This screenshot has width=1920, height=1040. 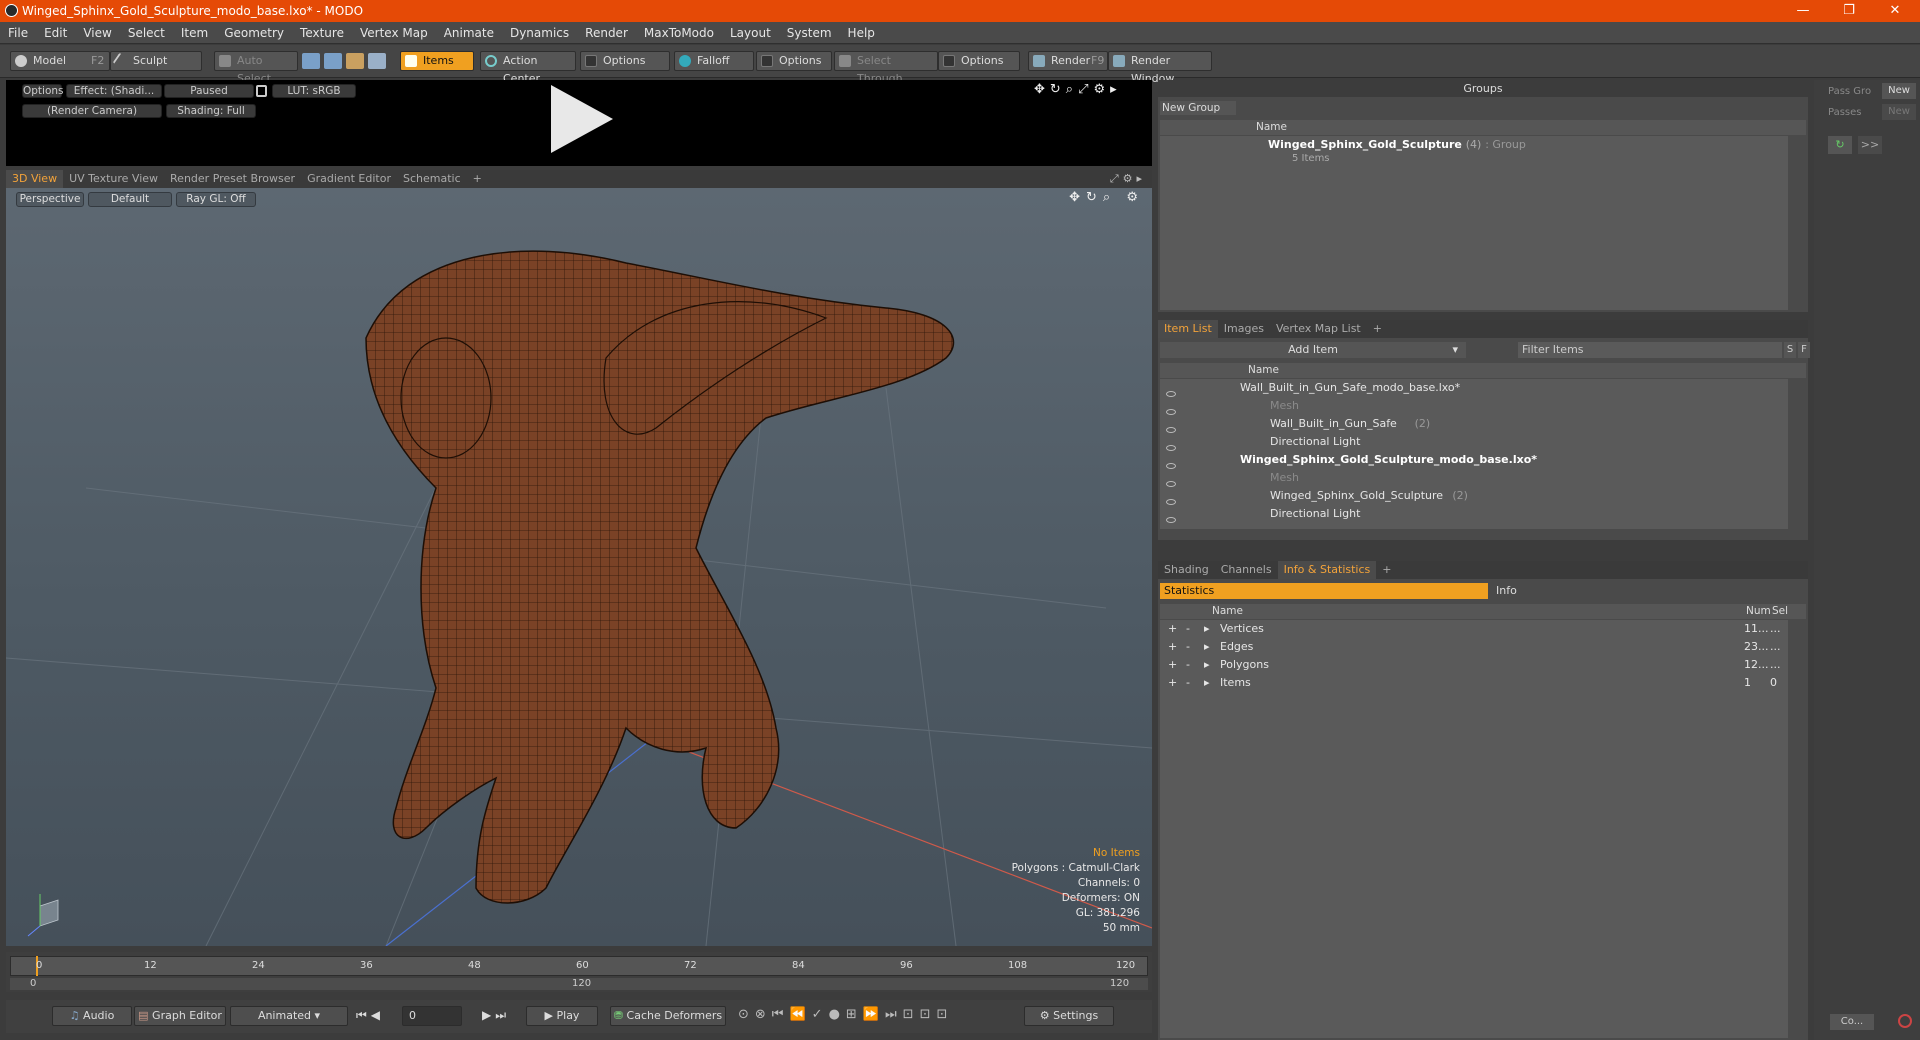 What do you see at coordinates (1870, 145) in the screenshot?
I see `more-button: >>` at bounding box center [1870, 145].